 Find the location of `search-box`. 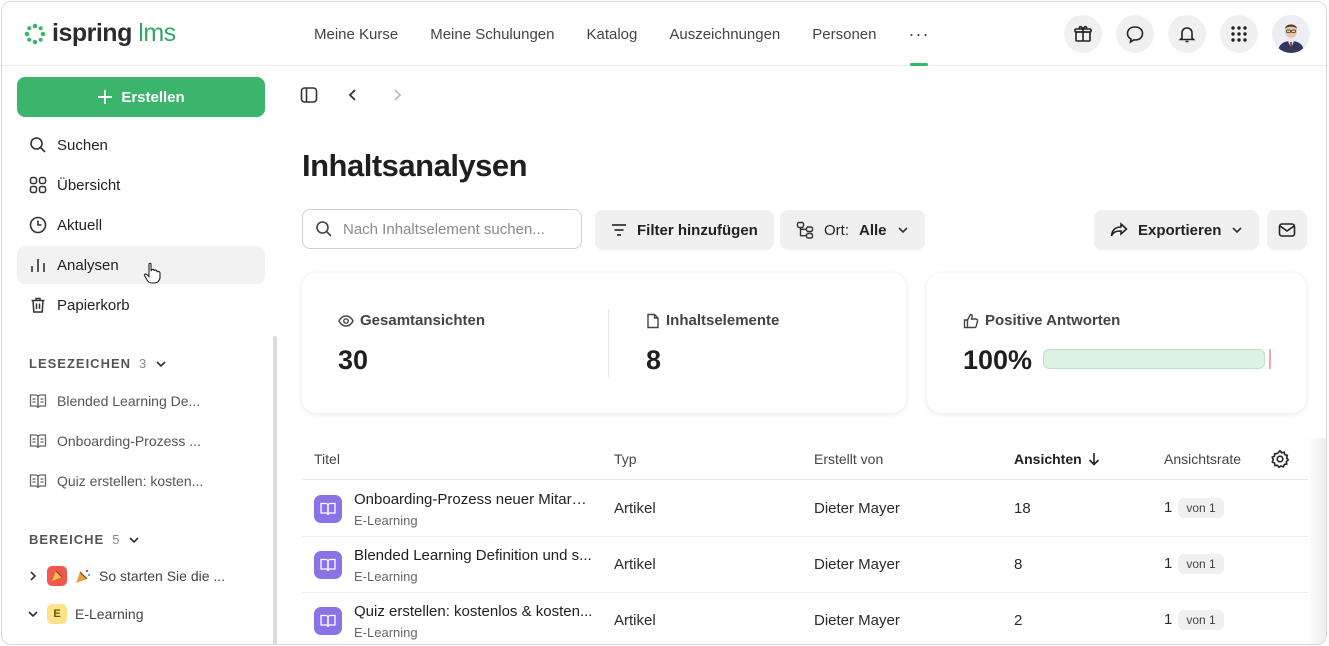

search-box is located at coordinates (442, 229).